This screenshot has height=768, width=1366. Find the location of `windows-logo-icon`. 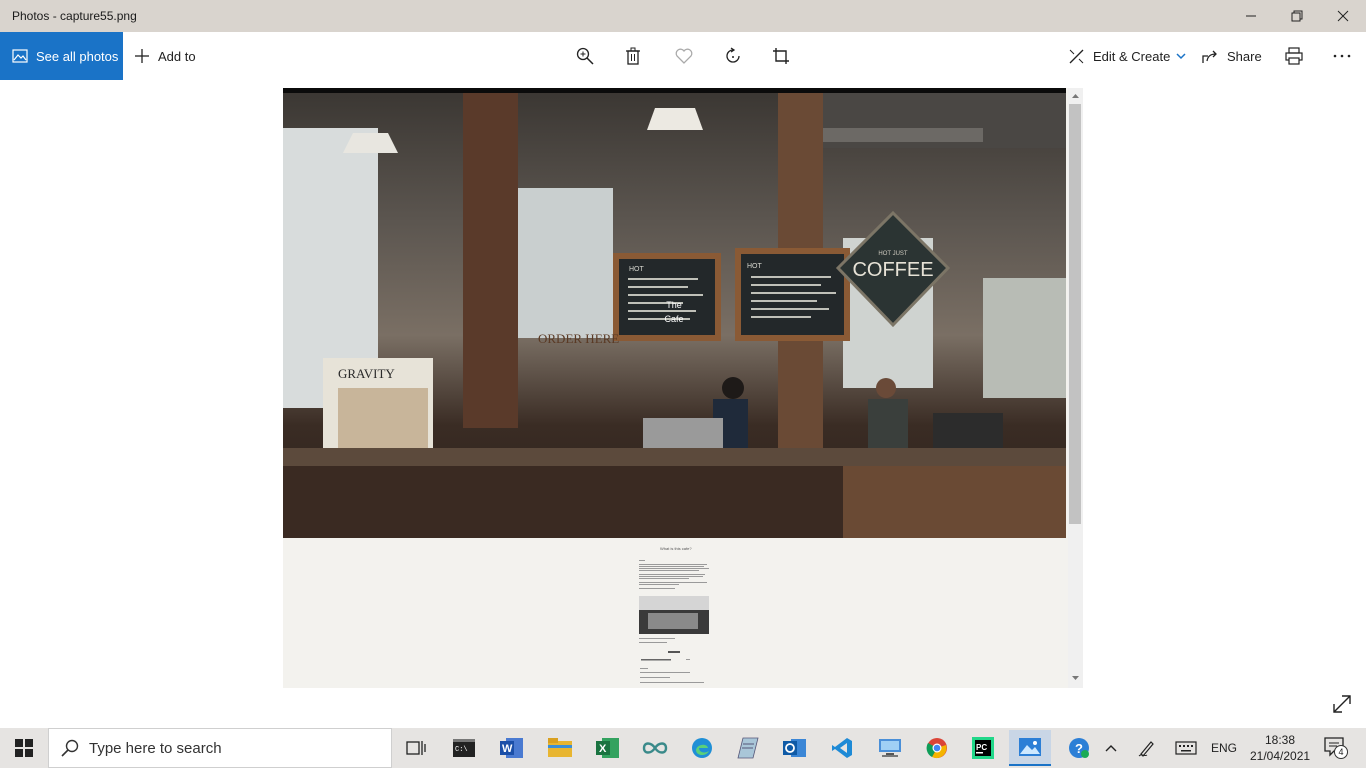

windows-logo-icon is located at coordinates (24, 748).